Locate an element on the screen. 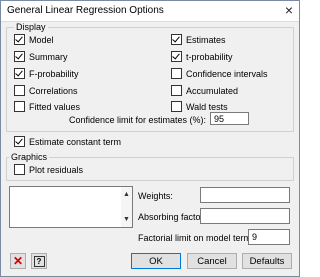 The height and width of the screenshot is (277, 320). plot-residuals-check-icon is located at coordinates (19, 169).